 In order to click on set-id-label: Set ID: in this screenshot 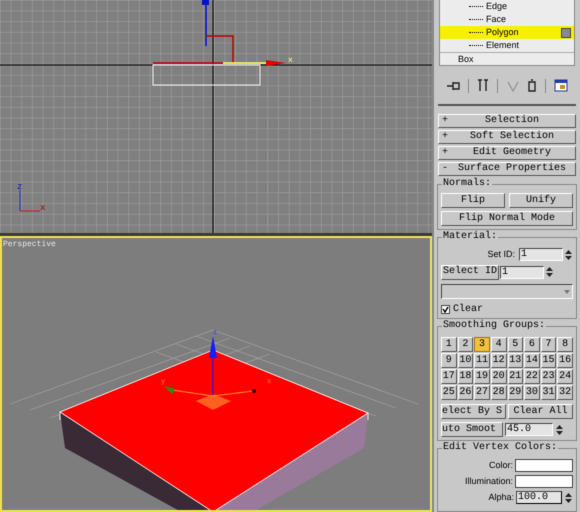, I will do `click(501, 254)`.